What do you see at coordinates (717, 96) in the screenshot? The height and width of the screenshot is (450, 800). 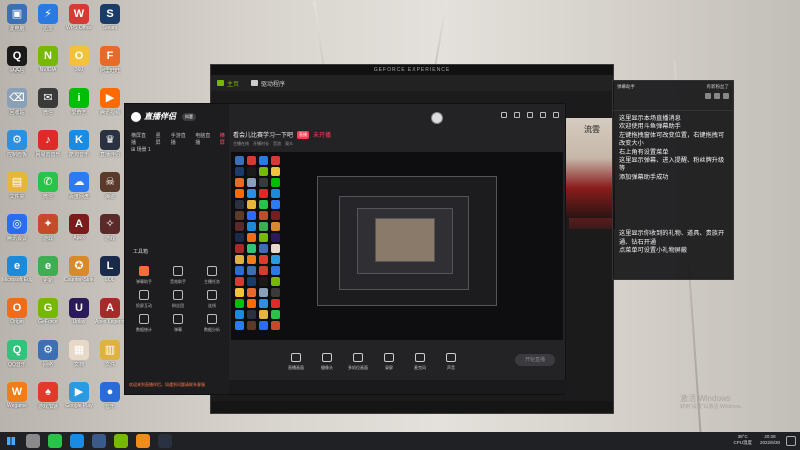 I see `pin-icon` at bounding box center [717, 96].